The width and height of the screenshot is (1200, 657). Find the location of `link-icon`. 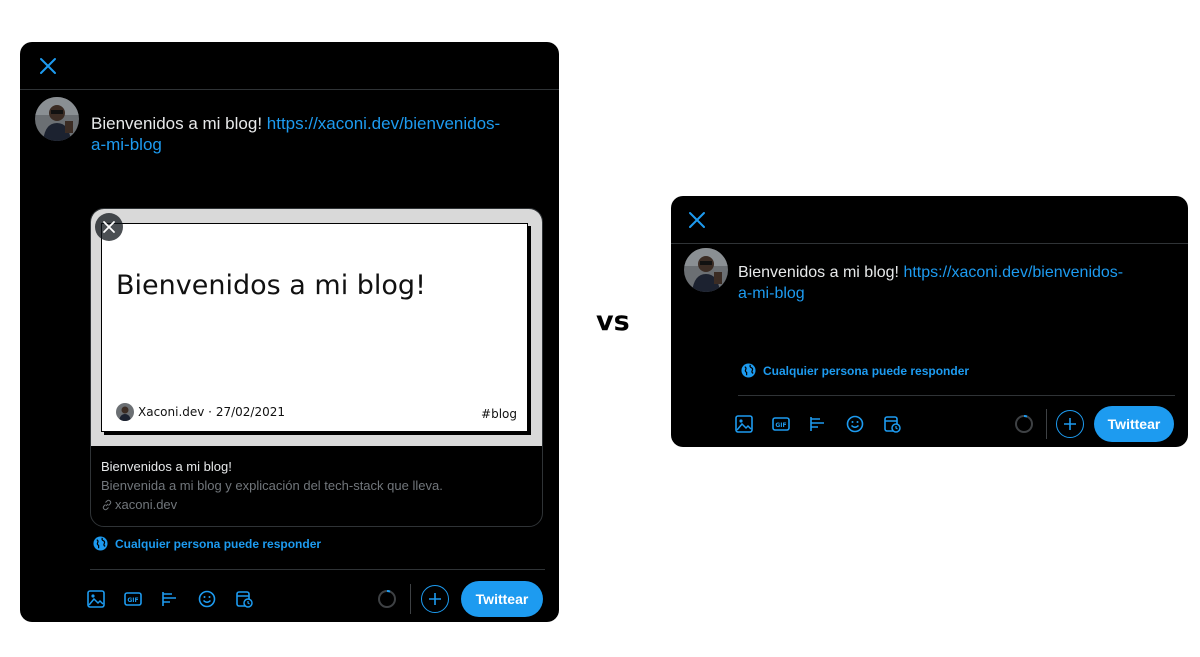

link-icon is located at coordinates (107, 505).